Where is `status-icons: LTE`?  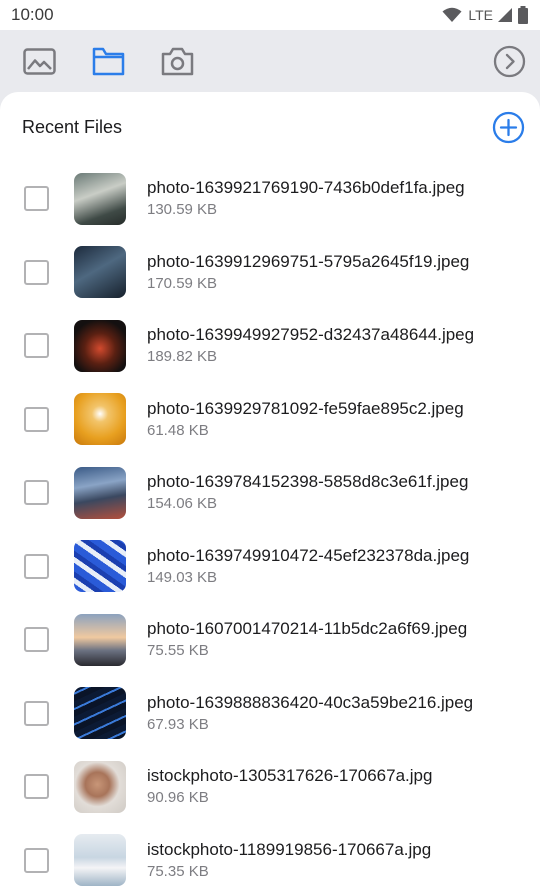
status-icons: LTE is located at coordinates (485, 15).